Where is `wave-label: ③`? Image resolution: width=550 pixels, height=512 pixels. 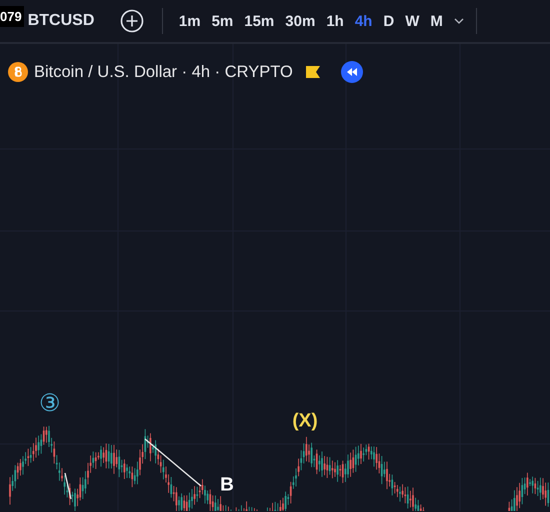 wave-label: ③ is located at coordinates (50, 404).